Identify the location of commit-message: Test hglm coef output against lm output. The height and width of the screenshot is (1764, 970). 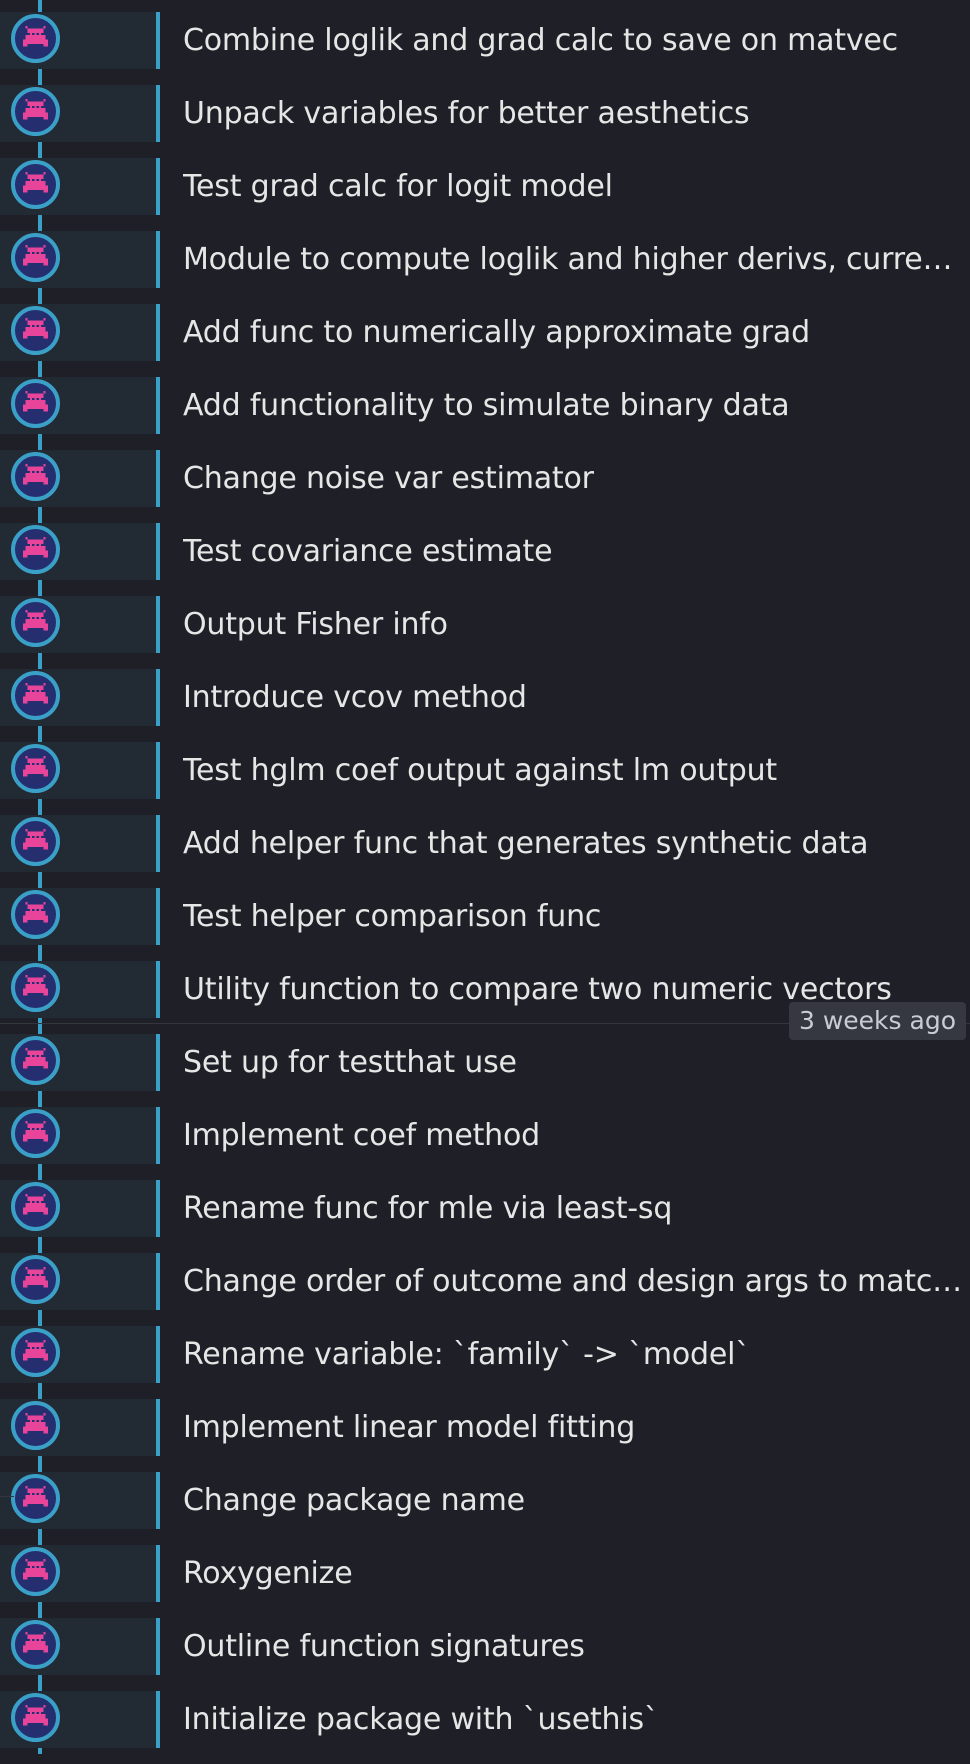
(574, 770).